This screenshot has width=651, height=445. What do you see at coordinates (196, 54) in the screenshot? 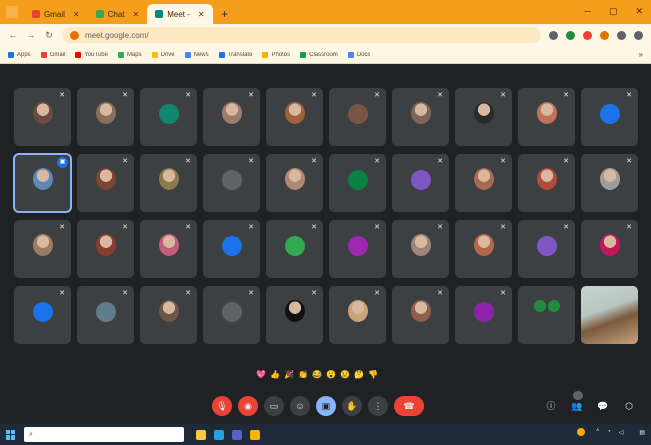
I see `bookmark-item: News` at bounding box center [196, 54].